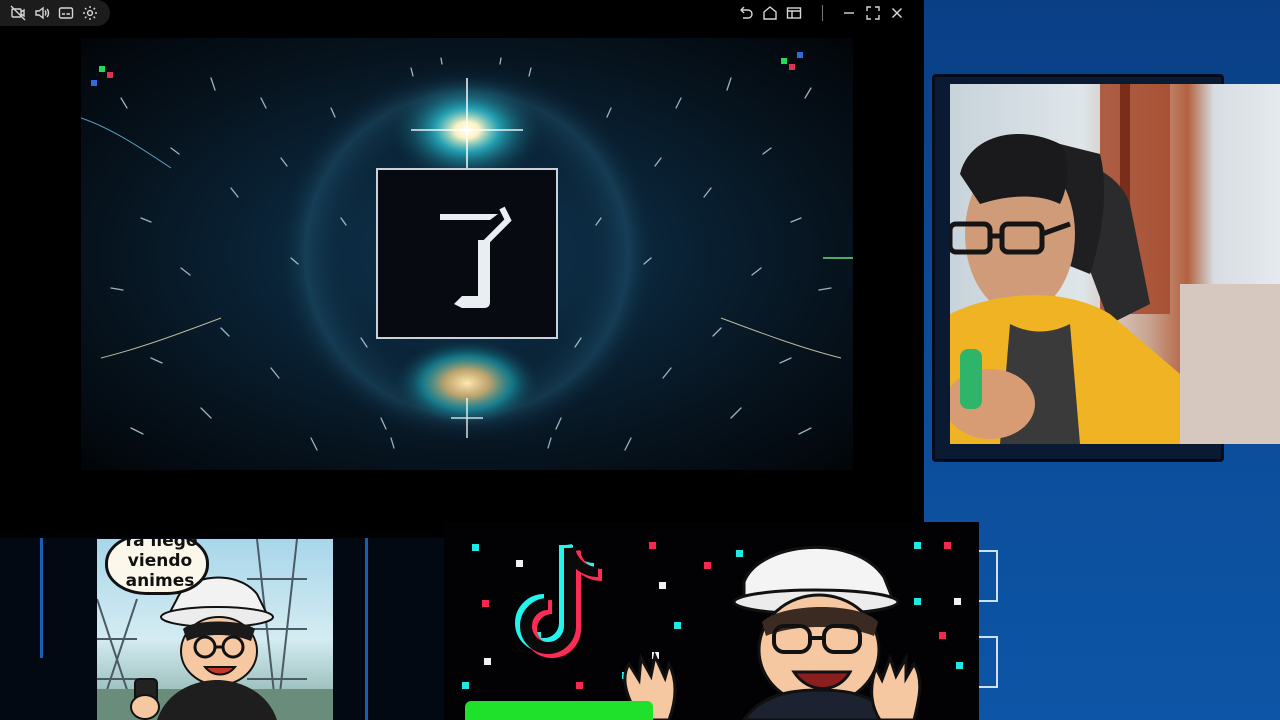 The height and width of the screenshot is (720, 1280). What do you see at coordinates (897, 13) in the screenshot?
I see `close-icon` at bounding box center [897, 13].